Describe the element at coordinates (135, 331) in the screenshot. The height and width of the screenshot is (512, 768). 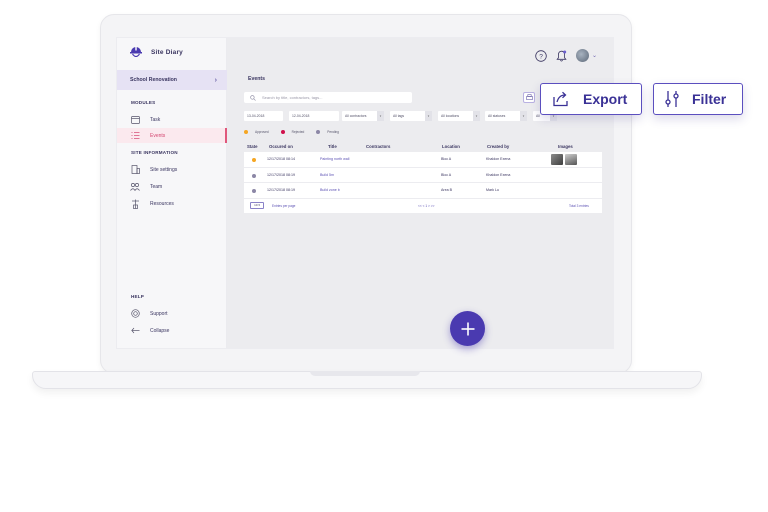
I see `arrow-left-icon` at that location.